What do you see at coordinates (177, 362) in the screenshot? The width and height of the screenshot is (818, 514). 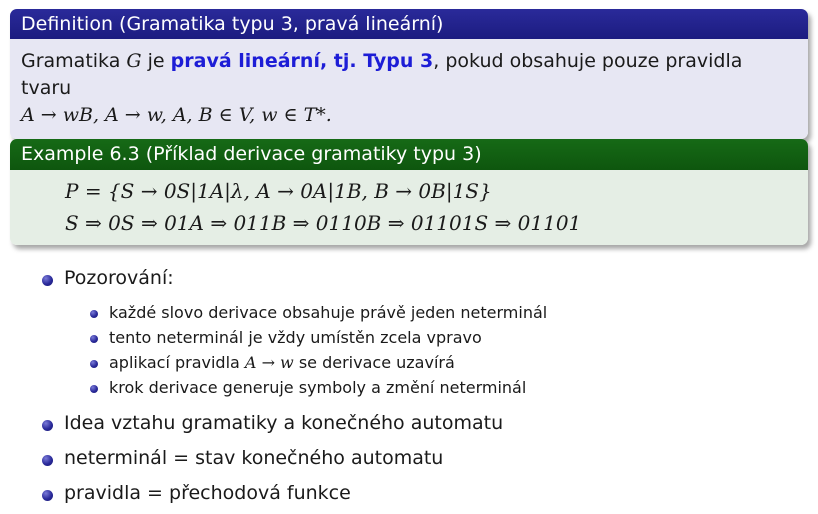 I see `sub-list-text: aplikací pravidla` at bounding box center [177, 362].